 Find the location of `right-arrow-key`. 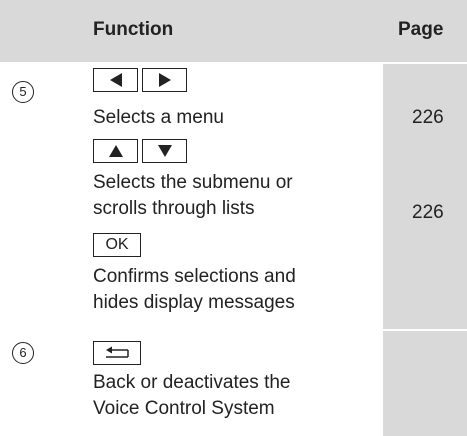

right-arrow-key is located at coordinates (164, 80).